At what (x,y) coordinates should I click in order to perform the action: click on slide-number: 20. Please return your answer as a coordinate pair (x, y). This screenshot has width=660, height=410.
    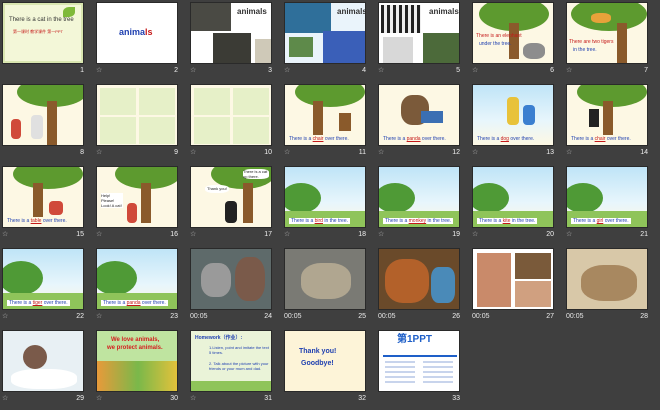
    Looking at the image, I should click on (550, 234).